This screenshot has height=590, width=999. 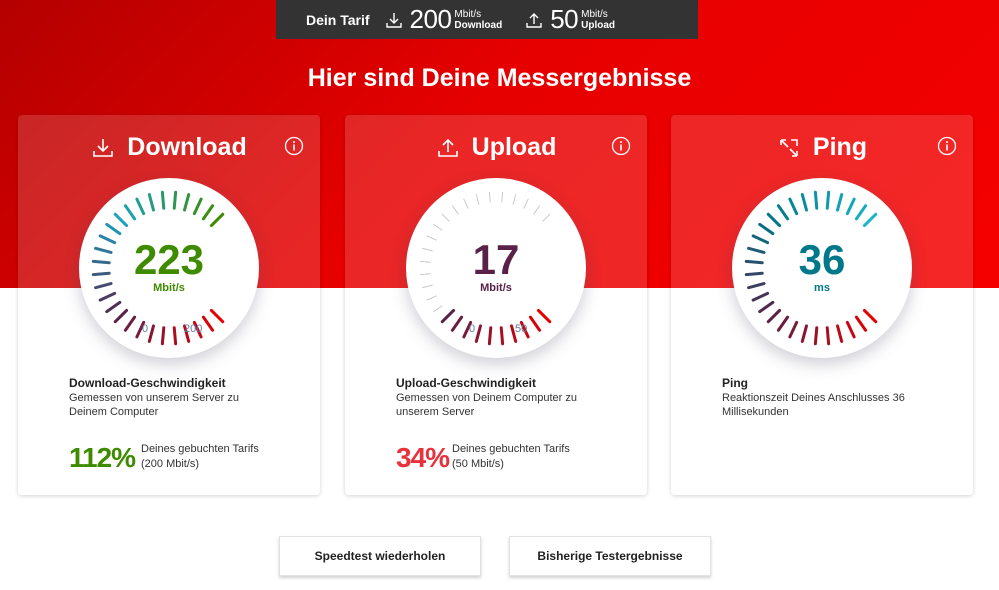 I want to click on upload-scale-min: 0, so click(x=472, y=329).